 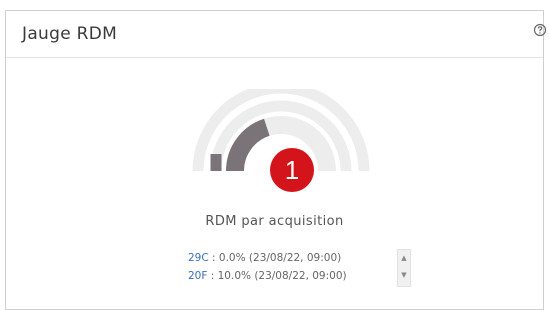 What do you see at coordinates (197, 276) in the screenshot?
I see `acquisition-code-link: 20F` at bounding box center [197, 276].